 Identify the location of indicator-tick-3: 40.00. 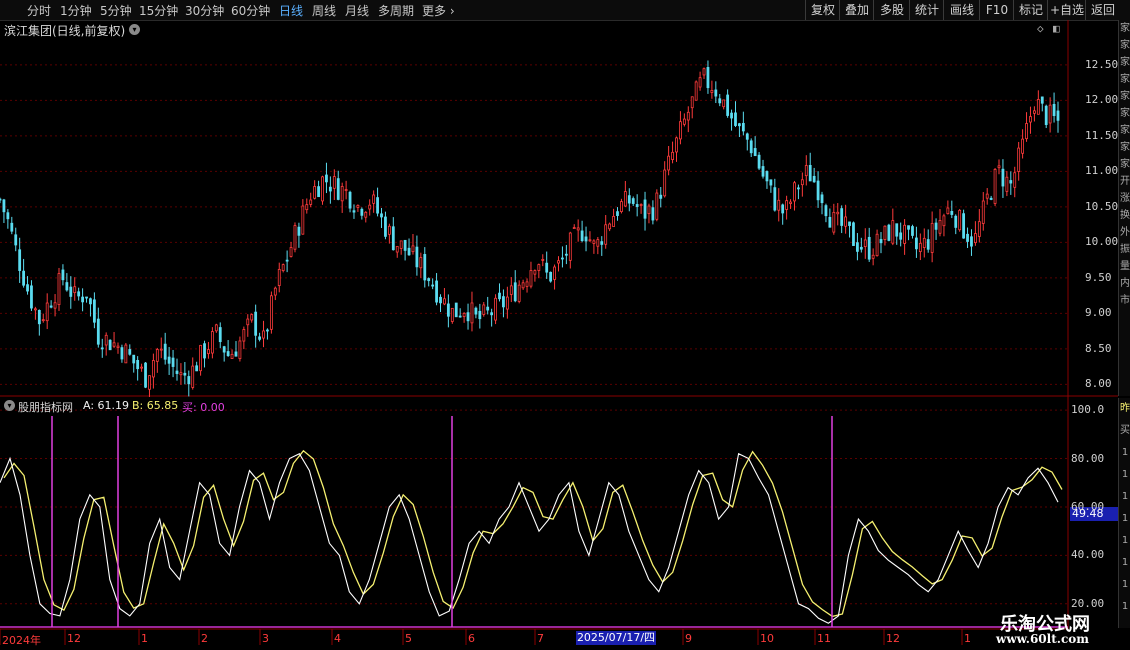
(1088, 555).